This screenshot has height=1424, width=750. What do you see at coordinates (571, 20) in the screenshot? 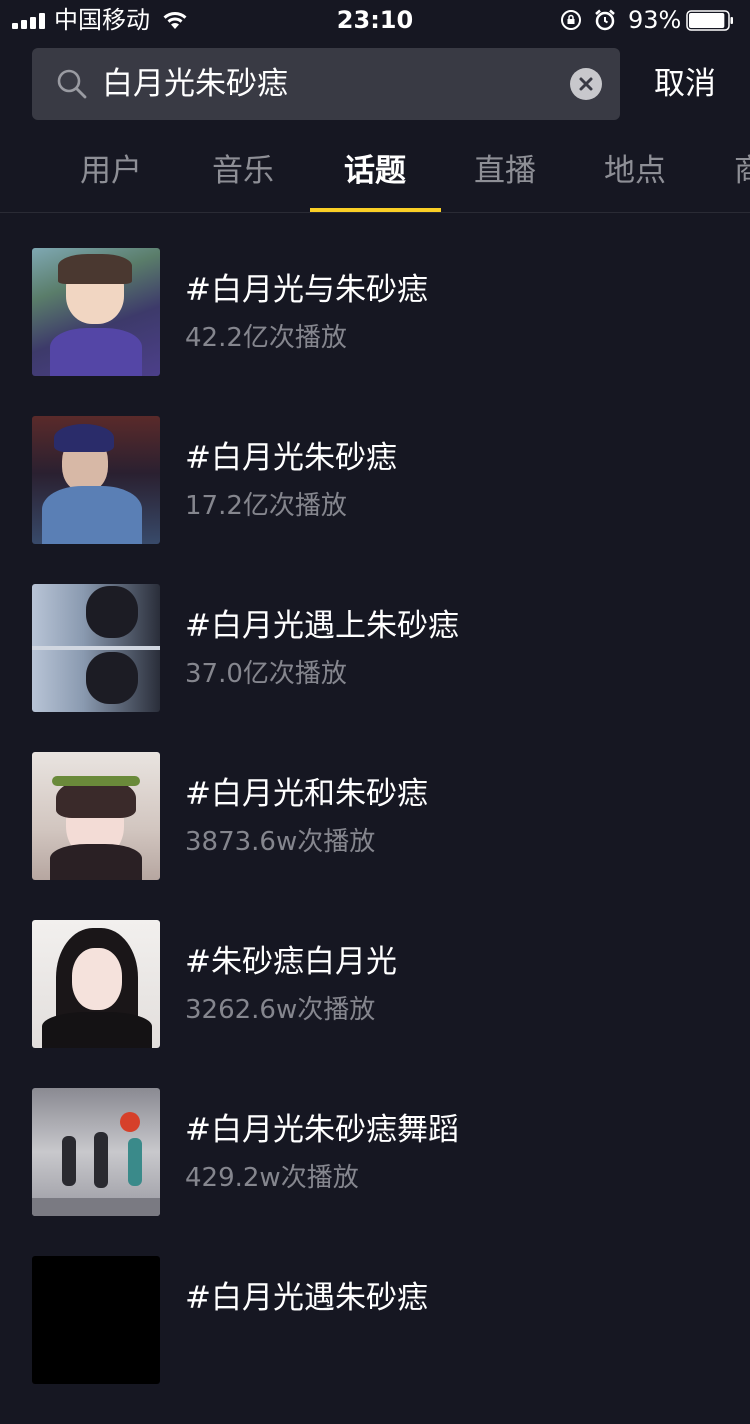
I see `rotation-lock-icon` at bounding box center [571, 20].